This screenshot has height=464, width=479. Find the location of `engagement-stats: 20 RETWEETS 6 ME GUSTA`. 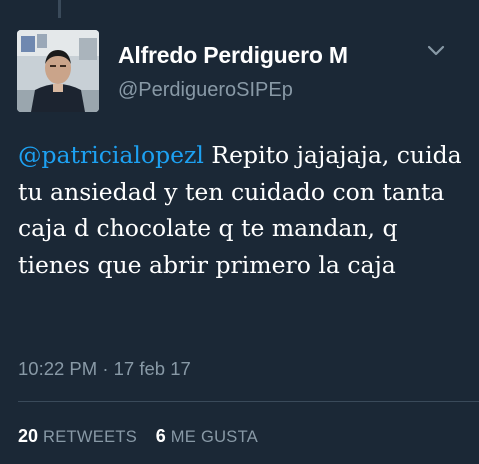

engagement-stats: 20 RETWEETS 6 ME GUSTA is located at coordinates (138, 436).